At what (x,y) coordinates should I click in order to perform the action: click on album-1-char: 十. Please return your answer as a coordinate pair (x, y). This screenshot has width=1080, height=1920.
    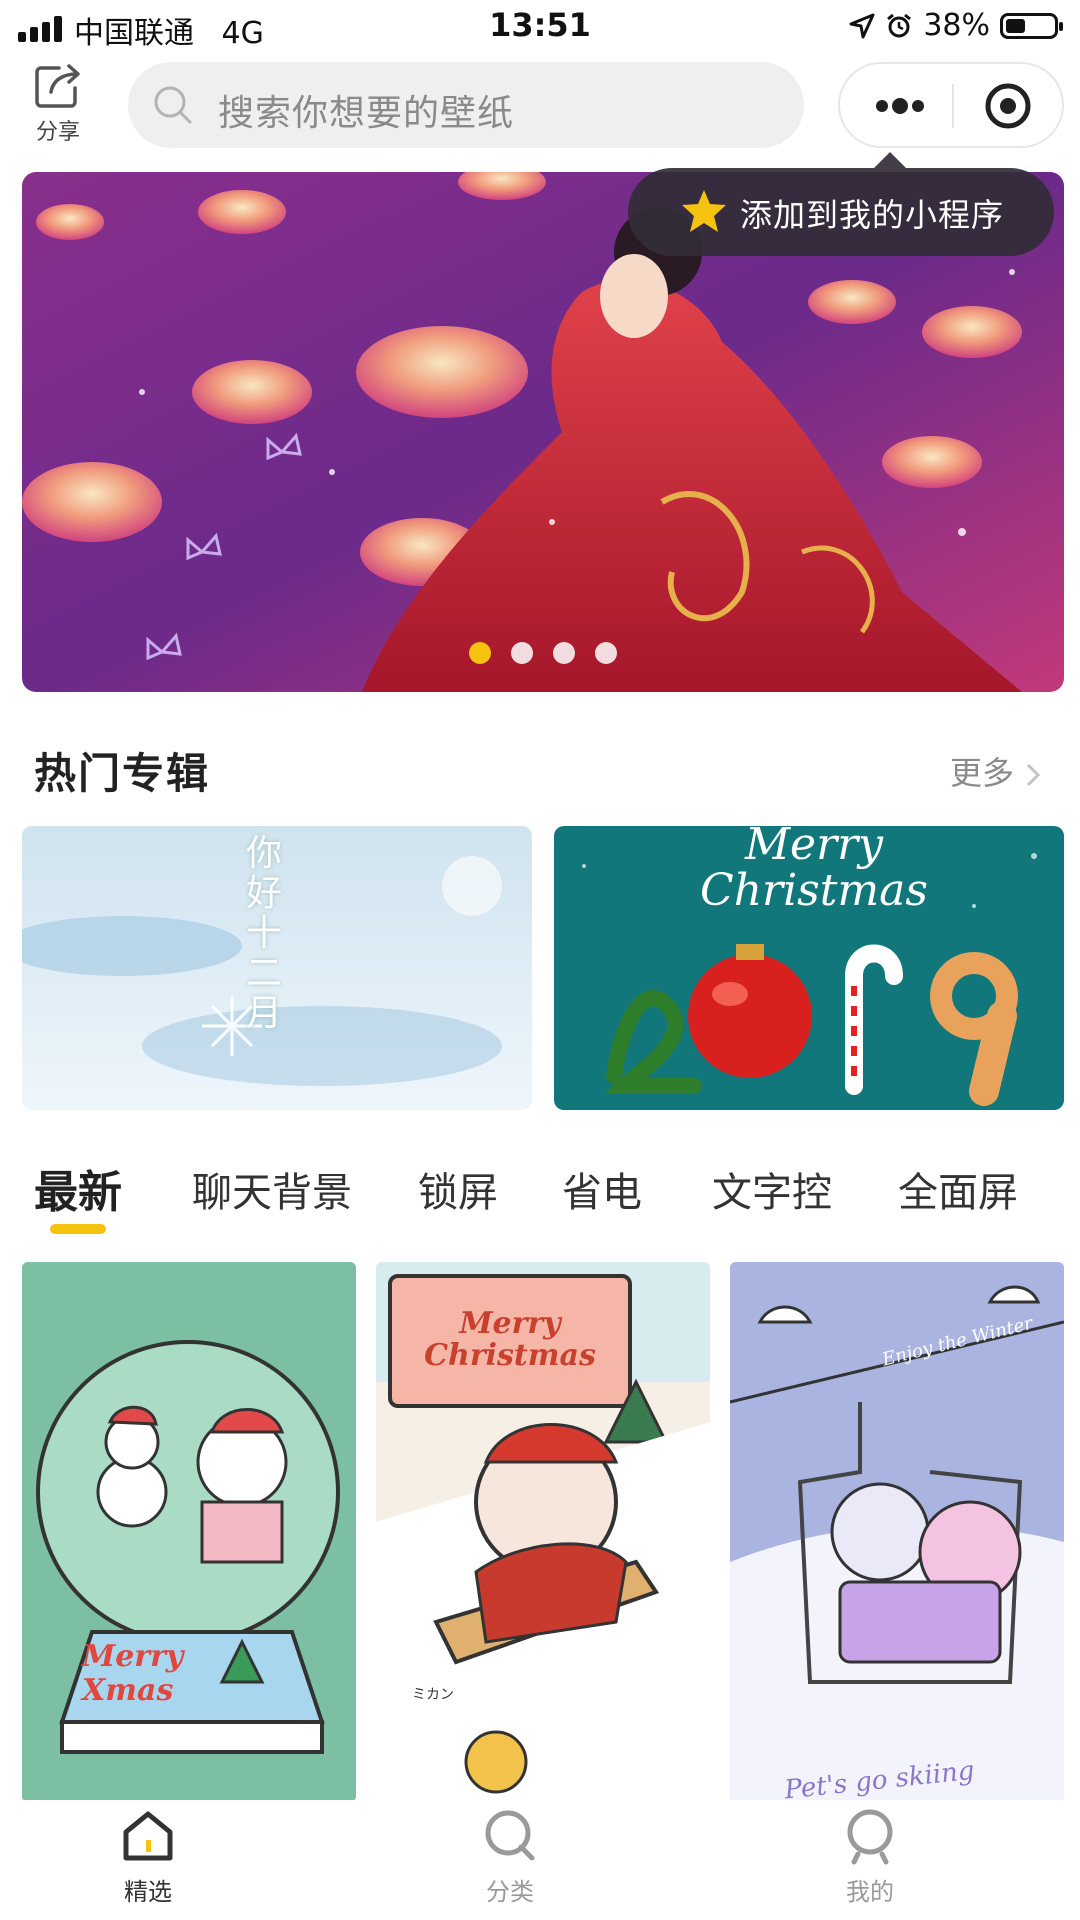
    Looking at the image, I should click on (263, 933).